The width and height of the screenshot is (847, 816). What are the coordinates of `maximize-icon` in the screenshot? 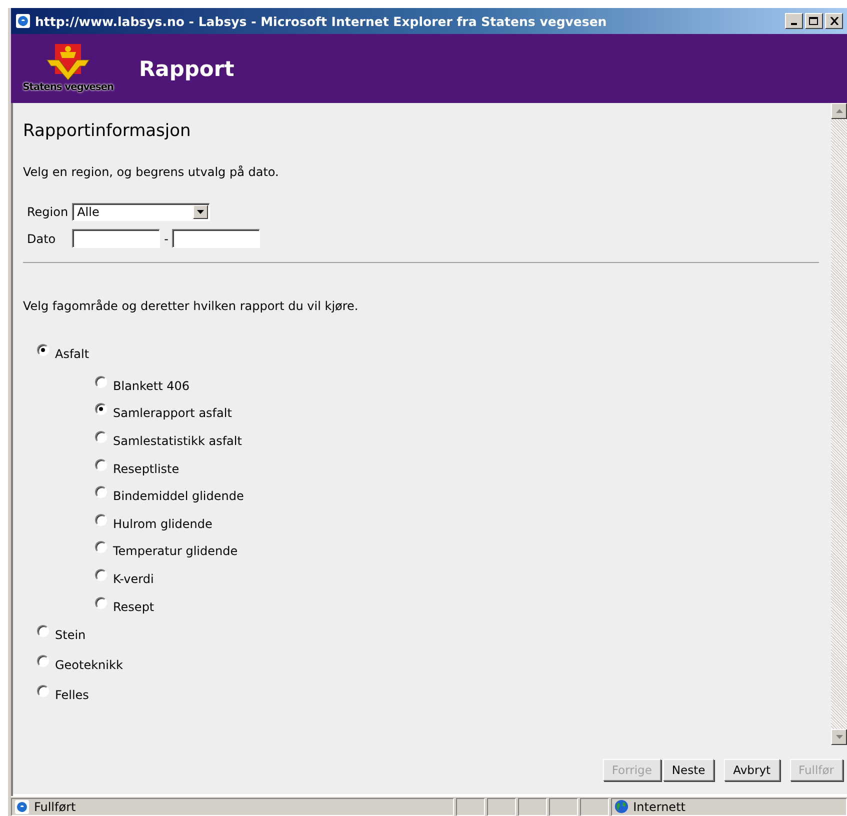 It's located at (814, 21).